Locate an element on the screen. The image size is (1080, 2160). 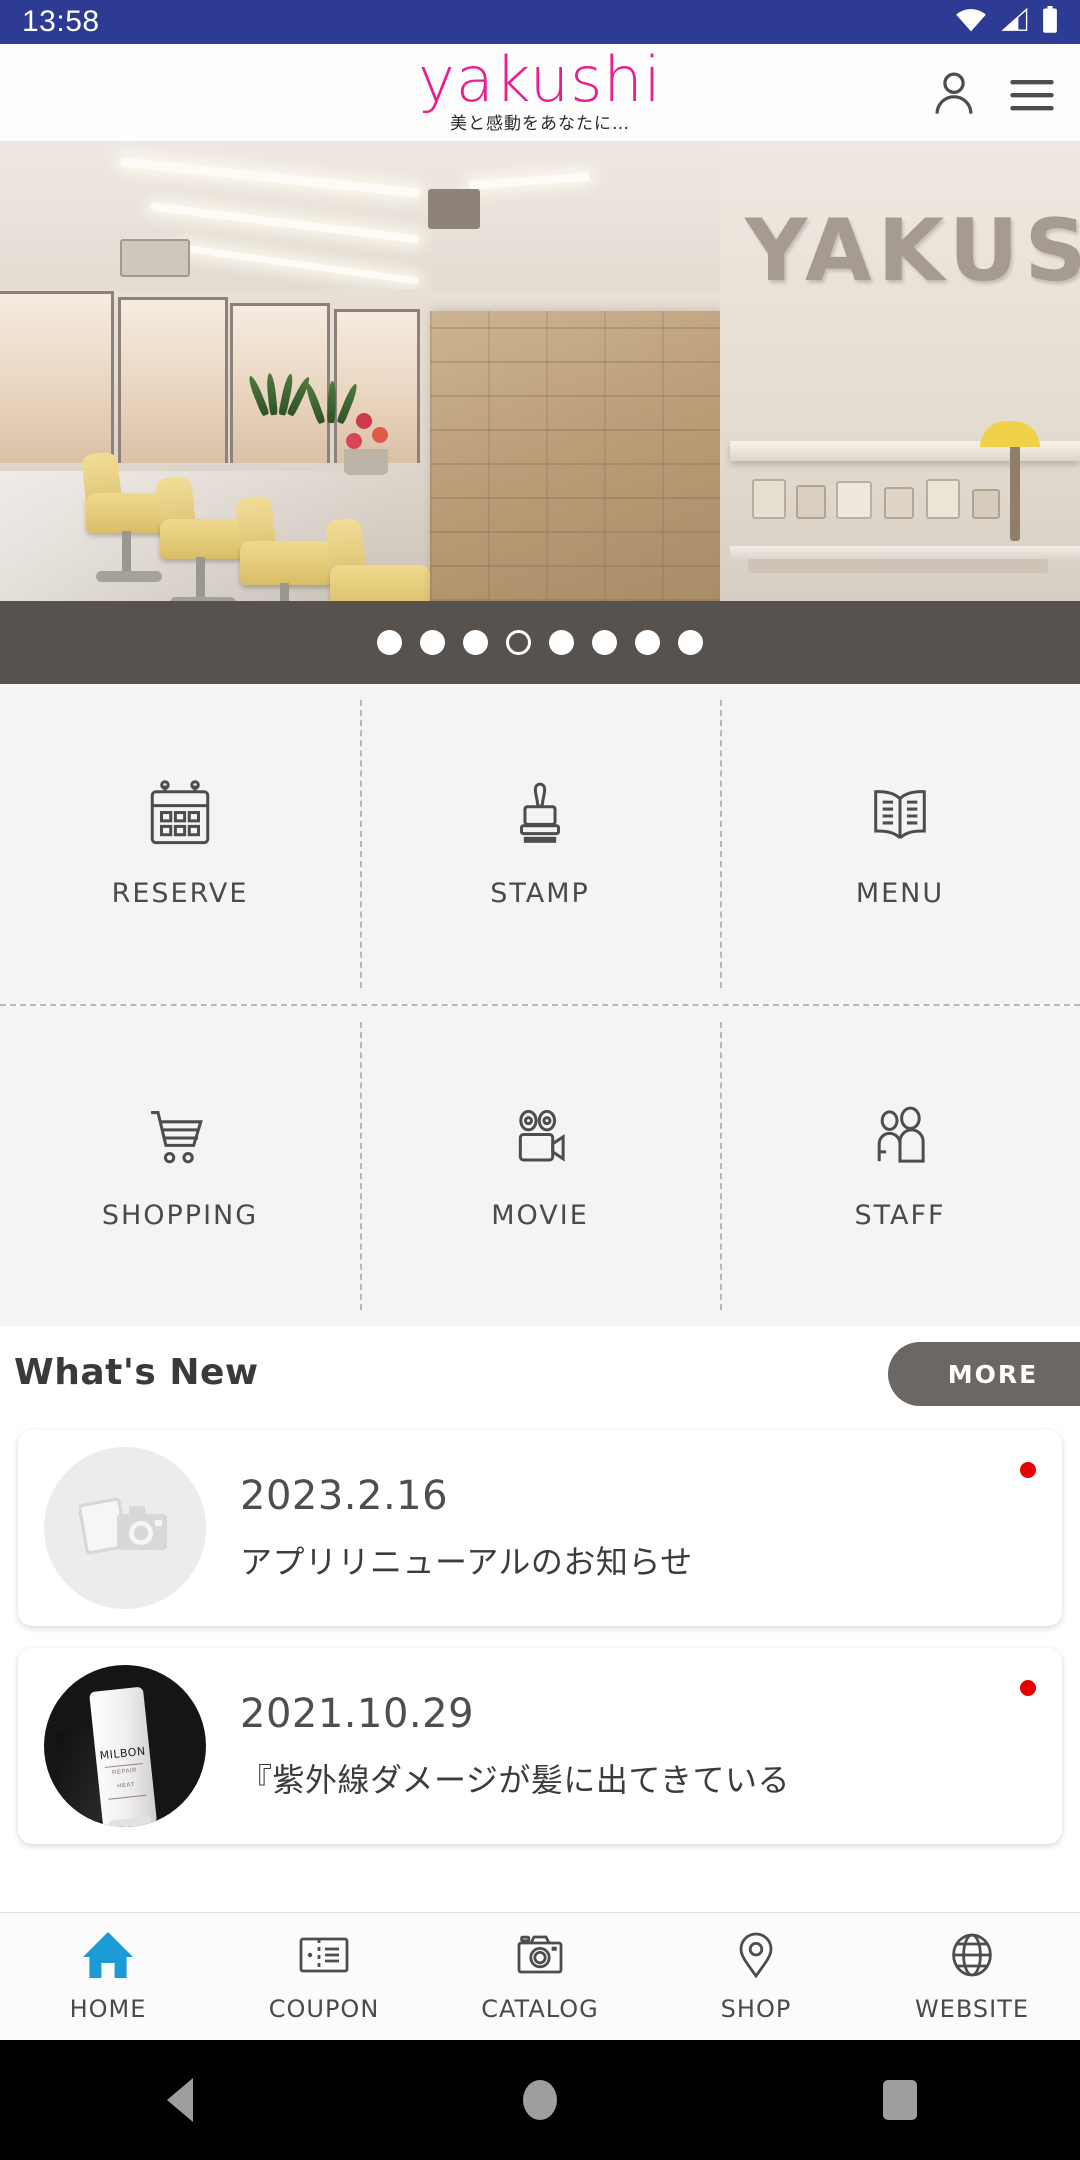
nav-item-shop: SHOP is located at coordinates (756, 1976).